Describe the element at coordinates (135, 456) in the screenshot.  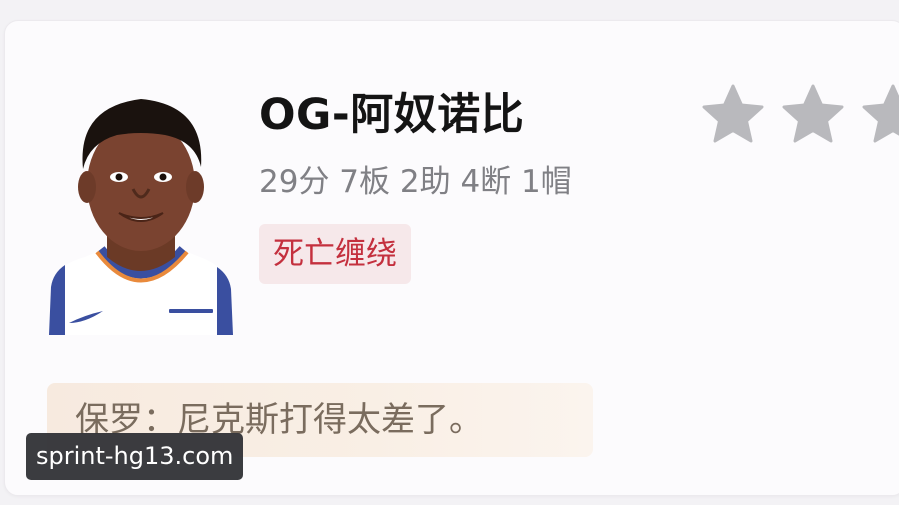
I see `watermark-label: sprint-hg13.com` at that location.